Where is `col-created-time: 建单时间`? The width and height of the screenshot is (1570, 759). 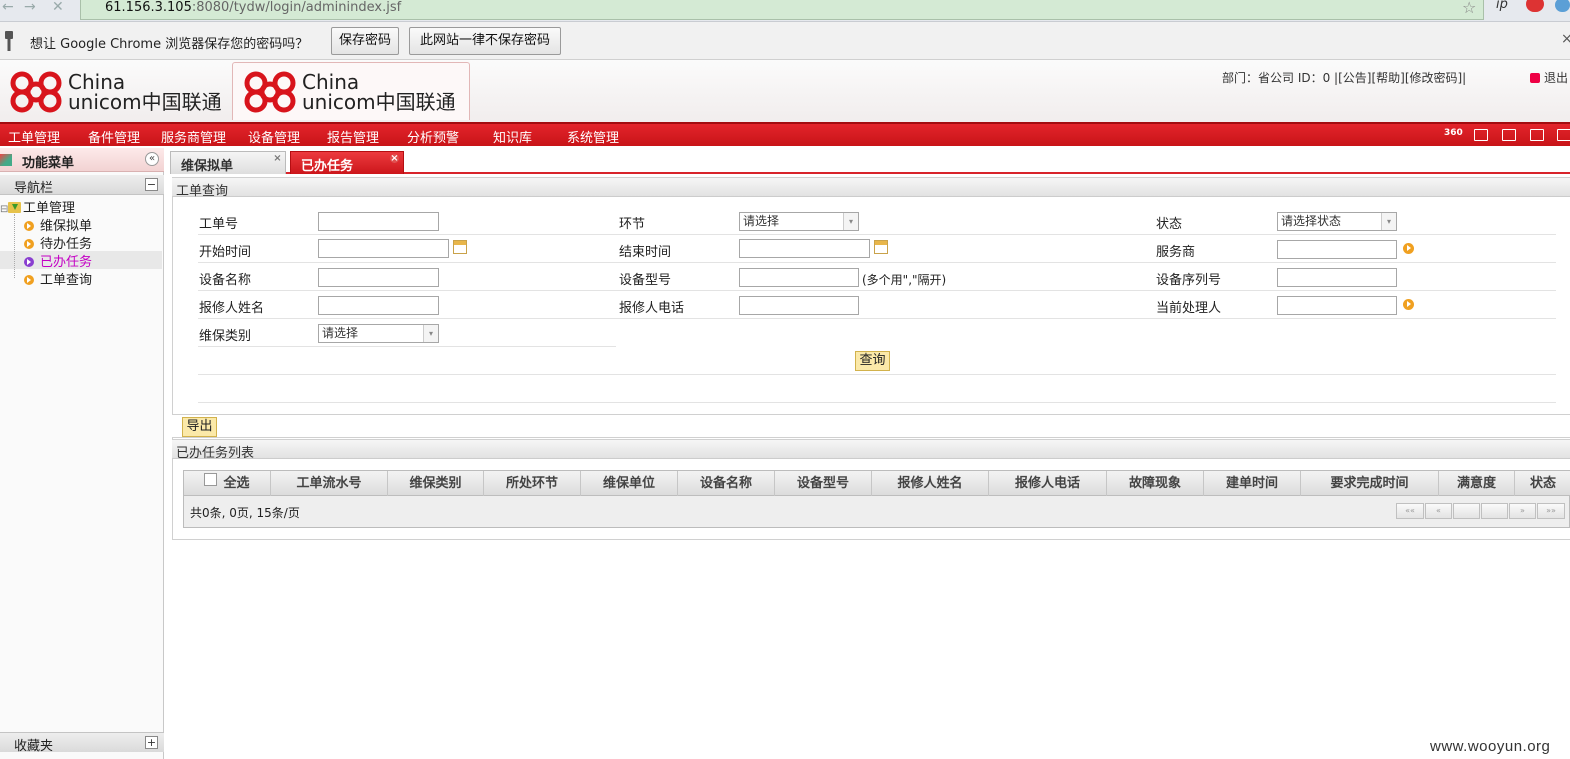 col-created-time: 建单时间 is located at coordinates (1252, 483).